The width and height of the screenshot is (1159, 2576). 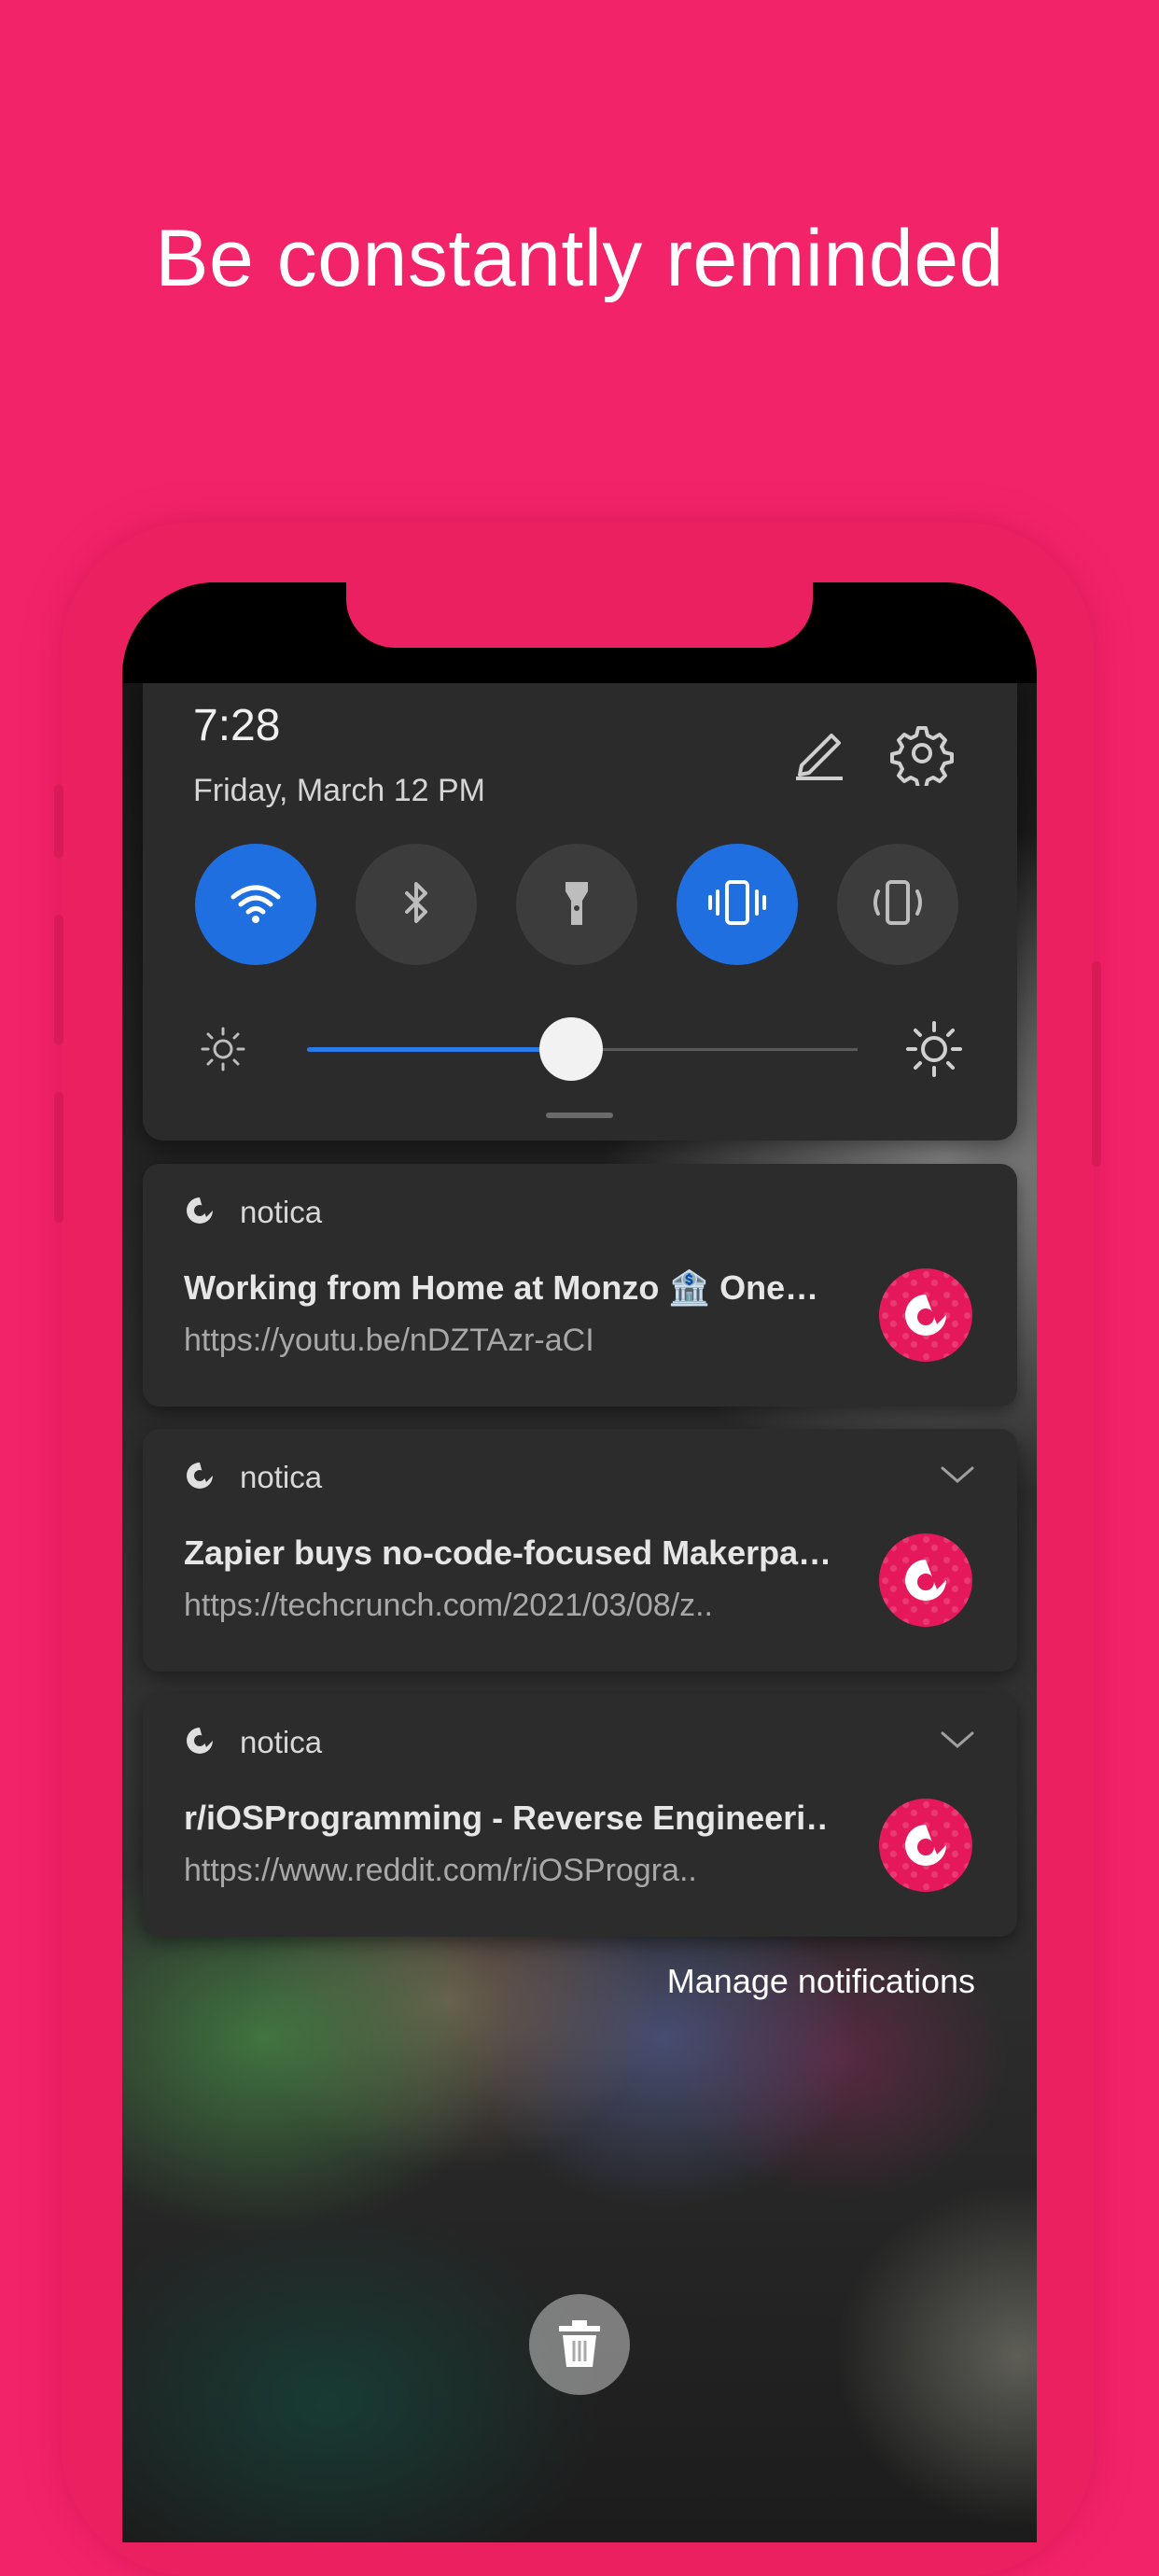 I want to click on headline: Be constantly reminded, so click(x=579, y=258).